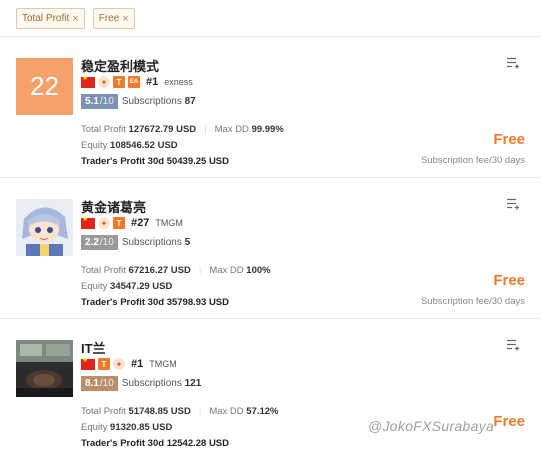 This screenshot has height=459, width=541. What do you see at coordinates (258, 270) in the screenshot?
I see `max-dd: 100%` at bounding box center [258, 270].